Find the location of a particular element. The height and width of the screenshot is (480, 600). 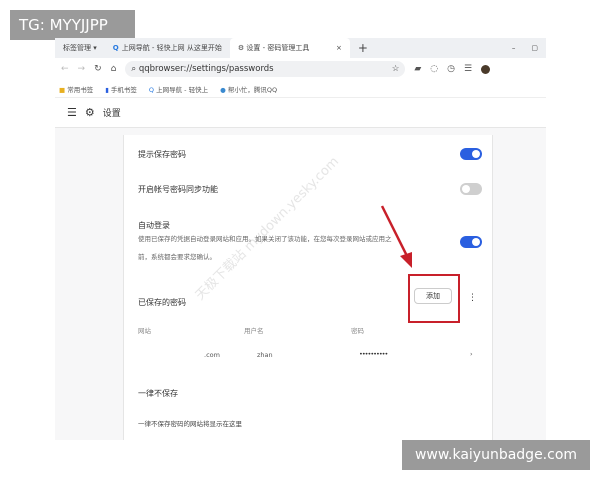

column-username: 用户名 is located at coordinates (254, 331).